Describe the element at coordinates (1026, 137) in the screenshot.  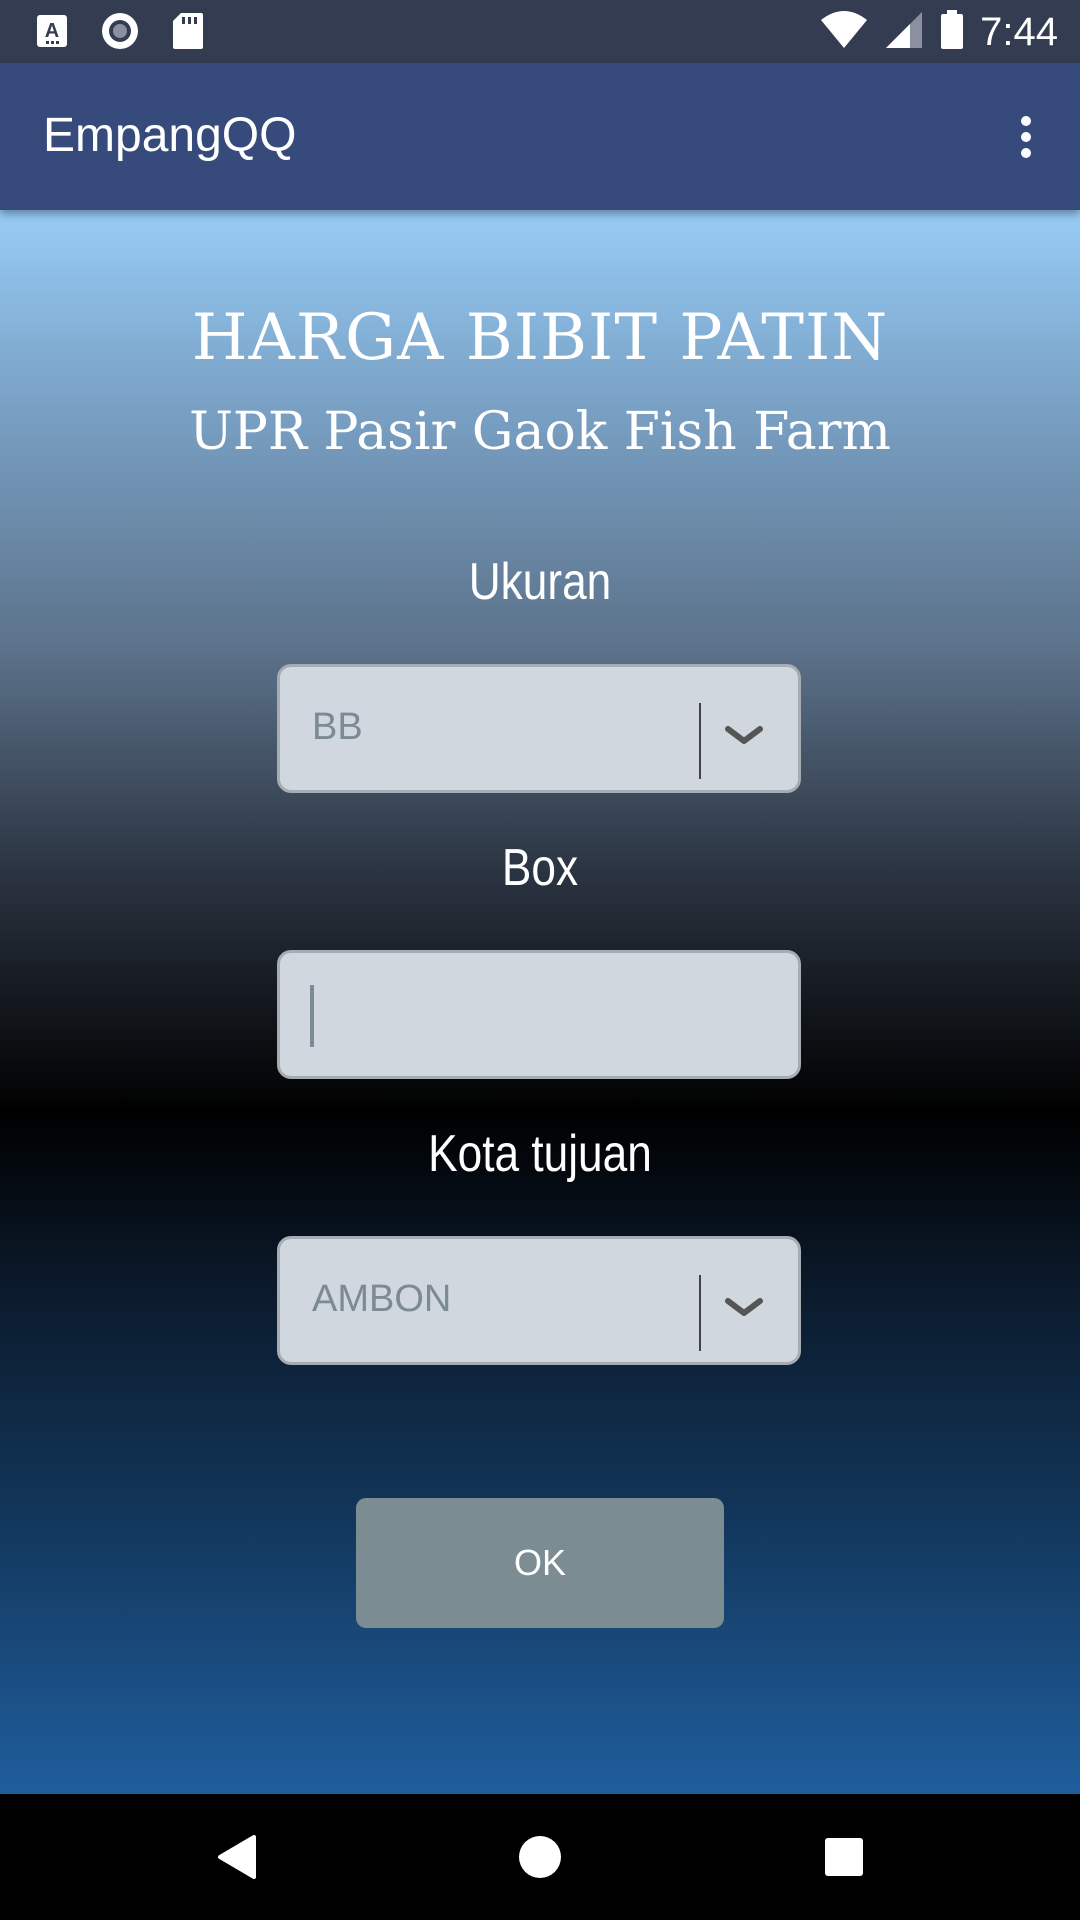
I see `more-vert-icon` at that location.